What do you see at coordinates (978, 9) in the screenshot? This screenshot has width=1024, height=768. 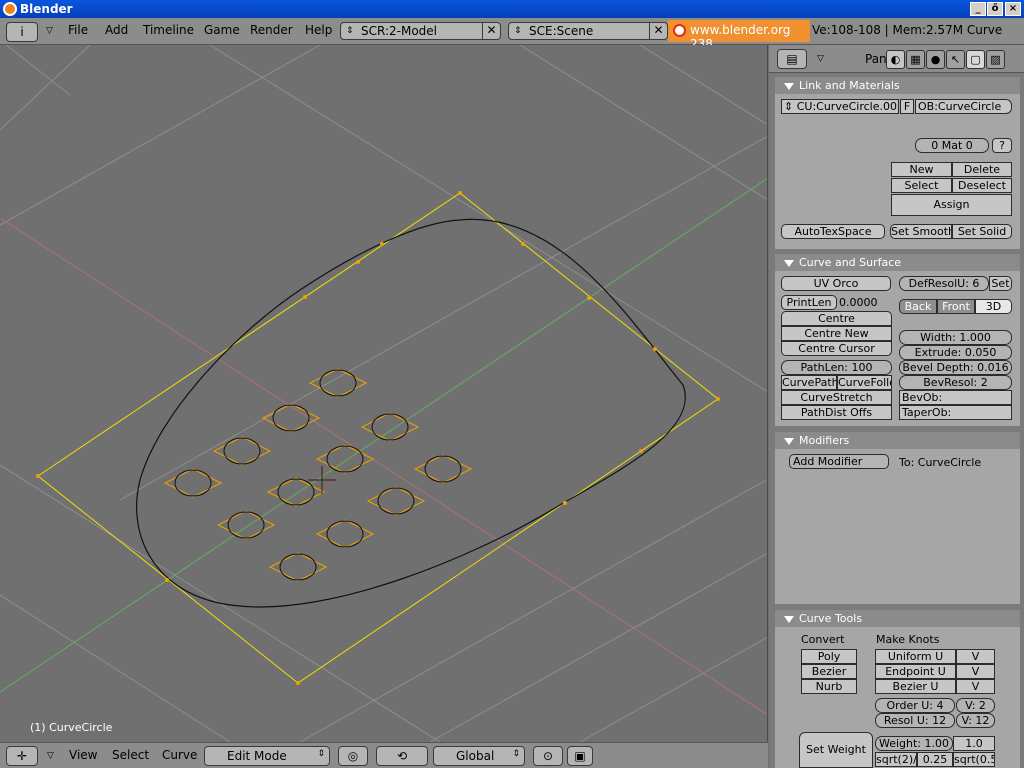 I see `minimize-button: _` at bounding box center [978, 9].